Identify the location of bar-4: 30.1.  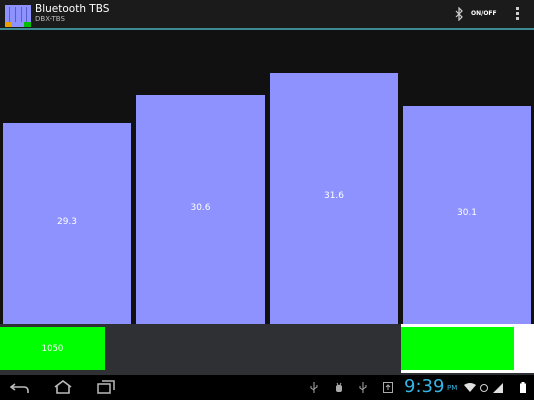
(467, 215).